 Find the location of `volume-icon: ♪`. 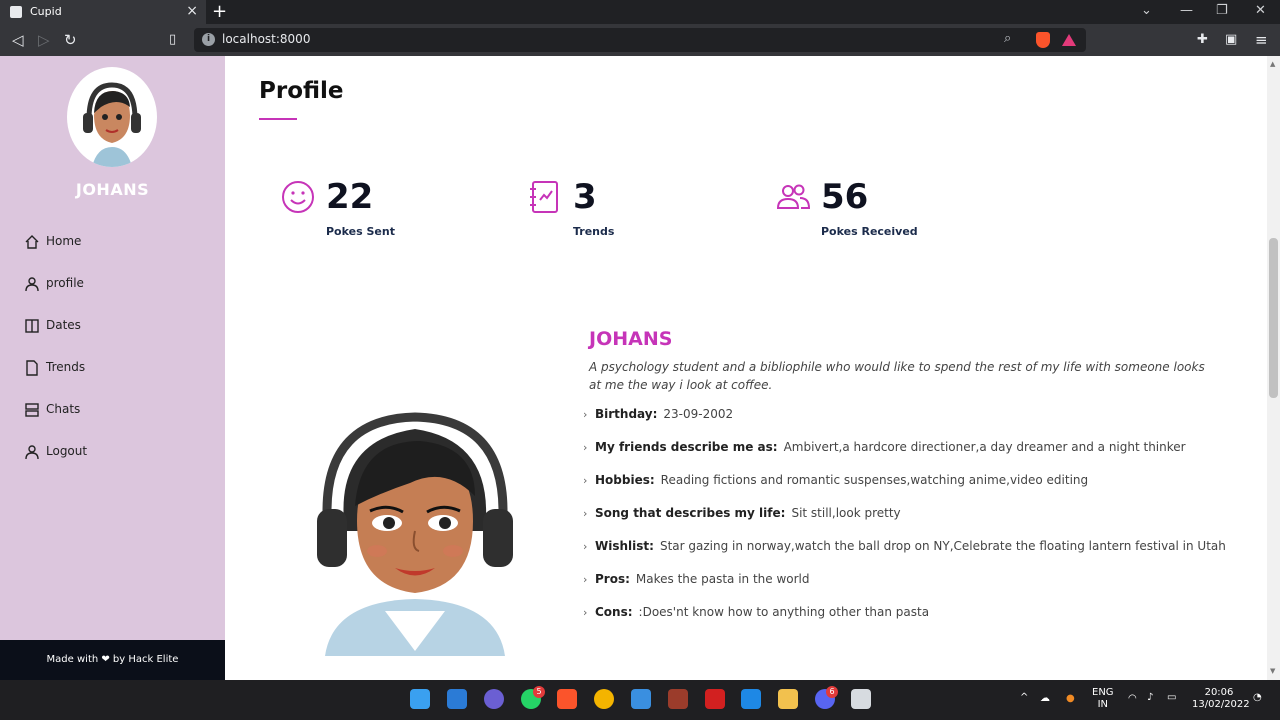

volume-icon: ♪ is located at coordinates (1150, 698).